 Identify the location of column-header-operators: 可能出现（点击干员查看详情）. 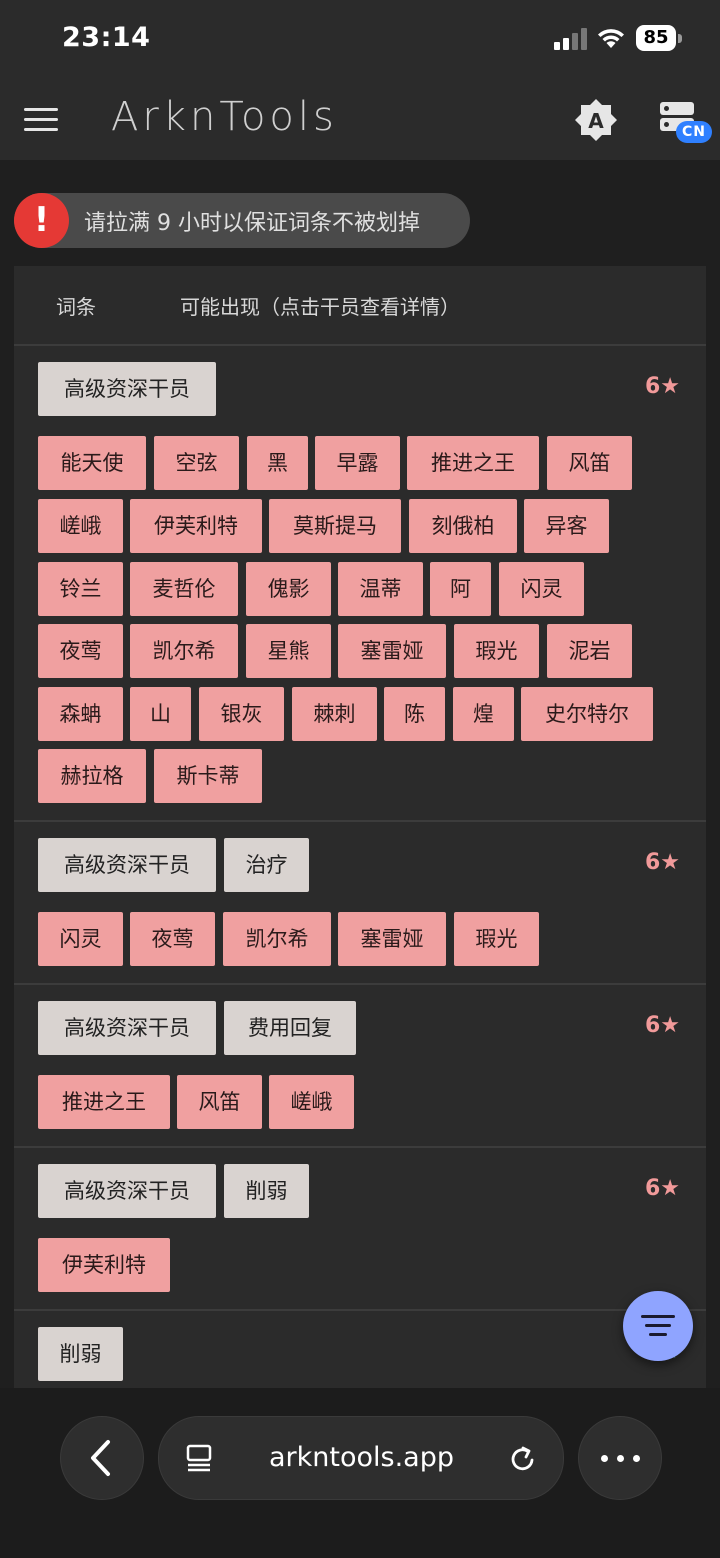
(320, 307).